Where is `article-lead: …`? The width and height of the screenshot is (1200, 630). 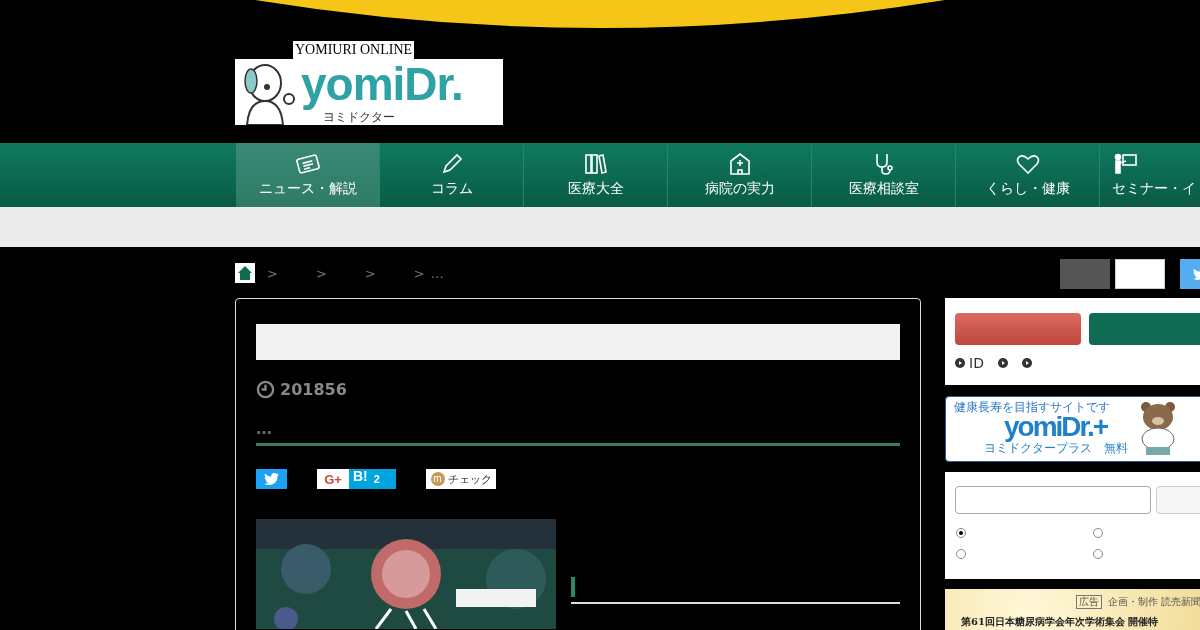 article-lead: … is located at coordinates (264, 429).